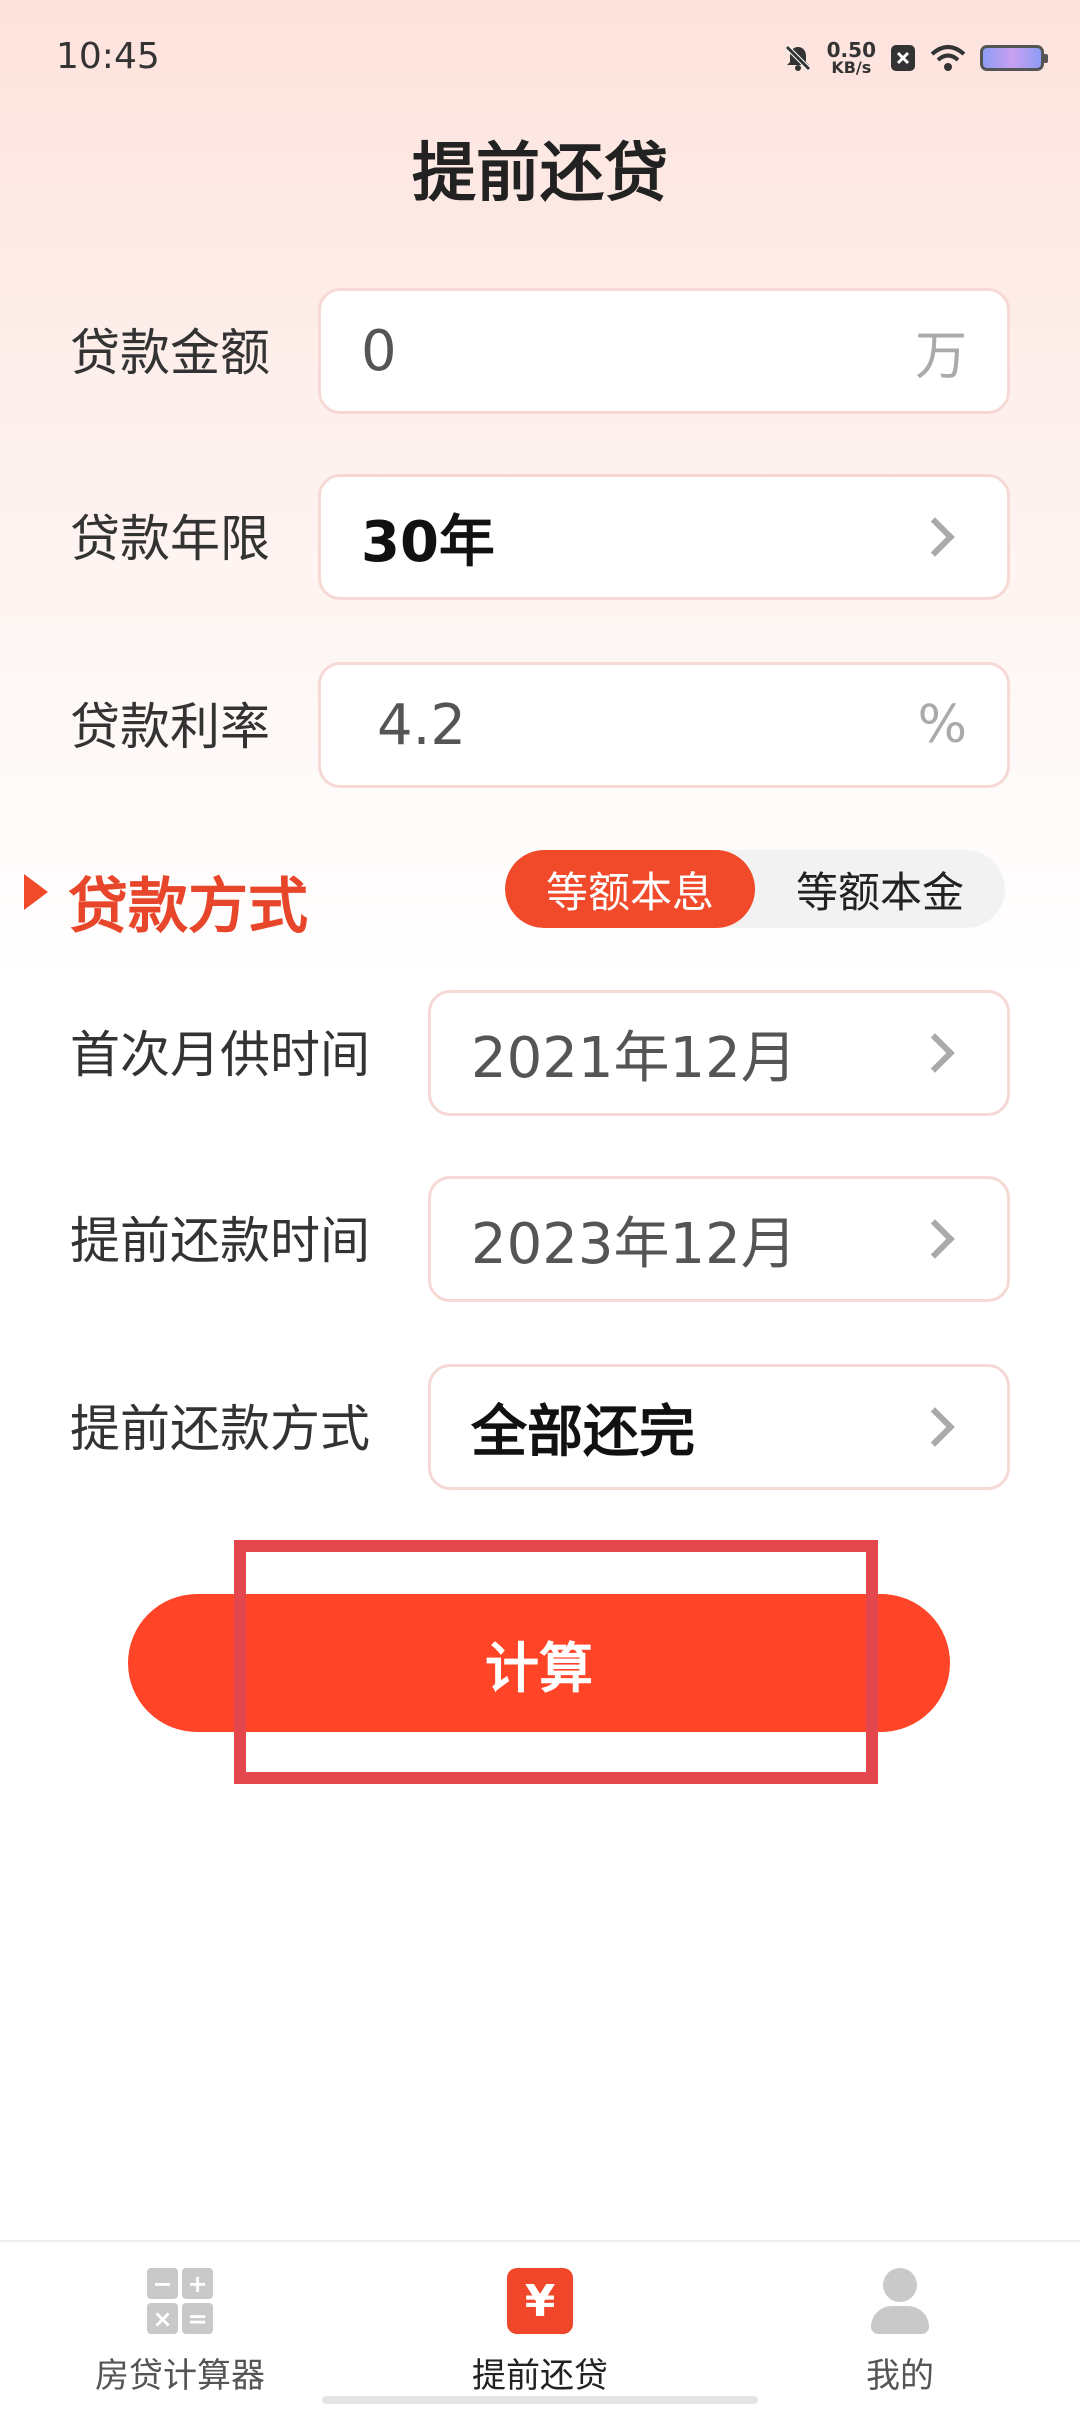 This screenshot has width=1080, height=2410. I want to click on bottom-nav: − + × = 房贷计算器 ¥ 提前还贷 我的, so click(540, 2325).